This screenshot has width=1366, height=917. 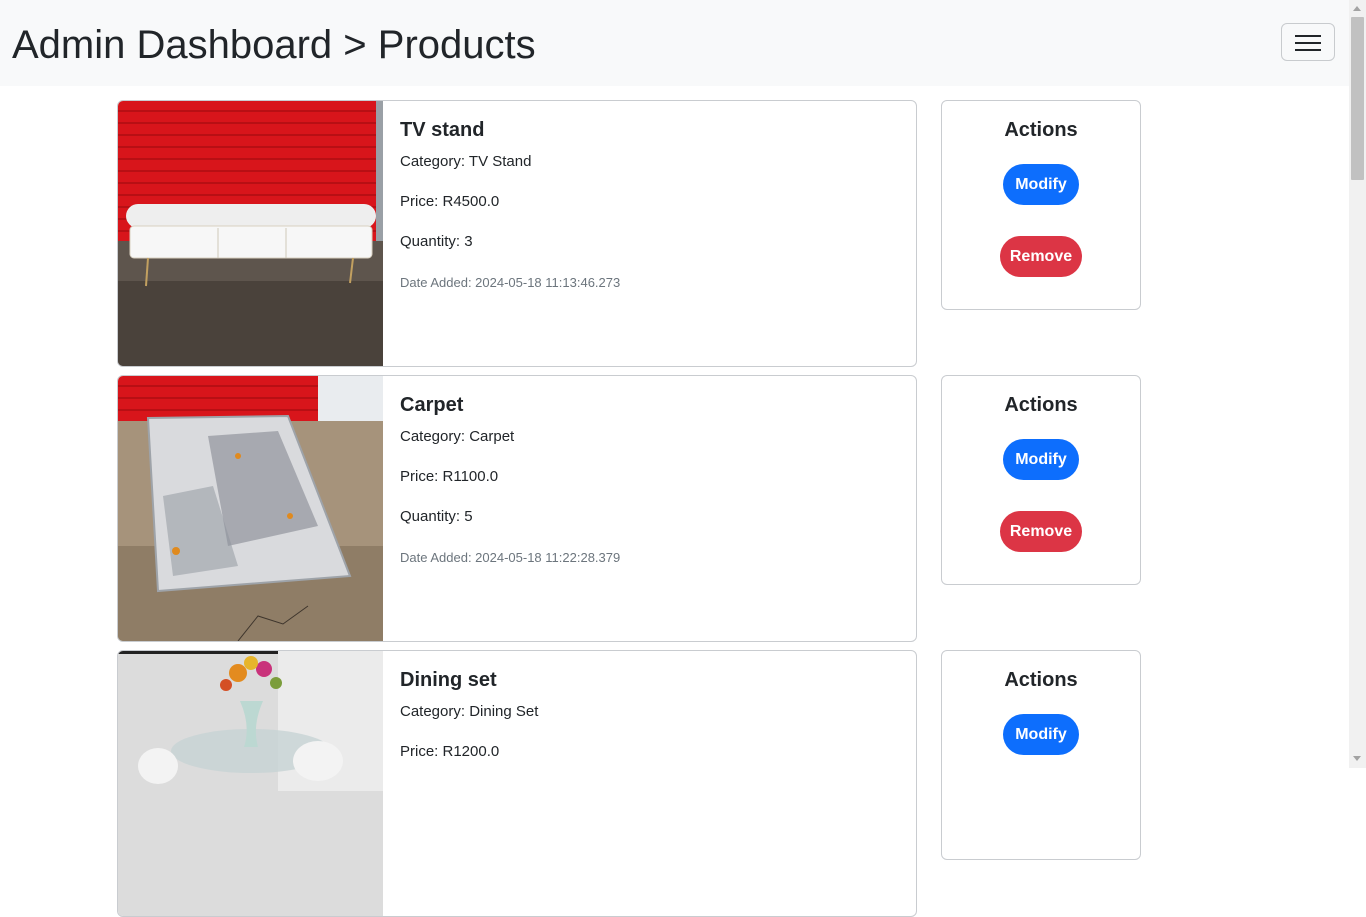 I want to click on dining-set-photo, so click(x=250, y=783).